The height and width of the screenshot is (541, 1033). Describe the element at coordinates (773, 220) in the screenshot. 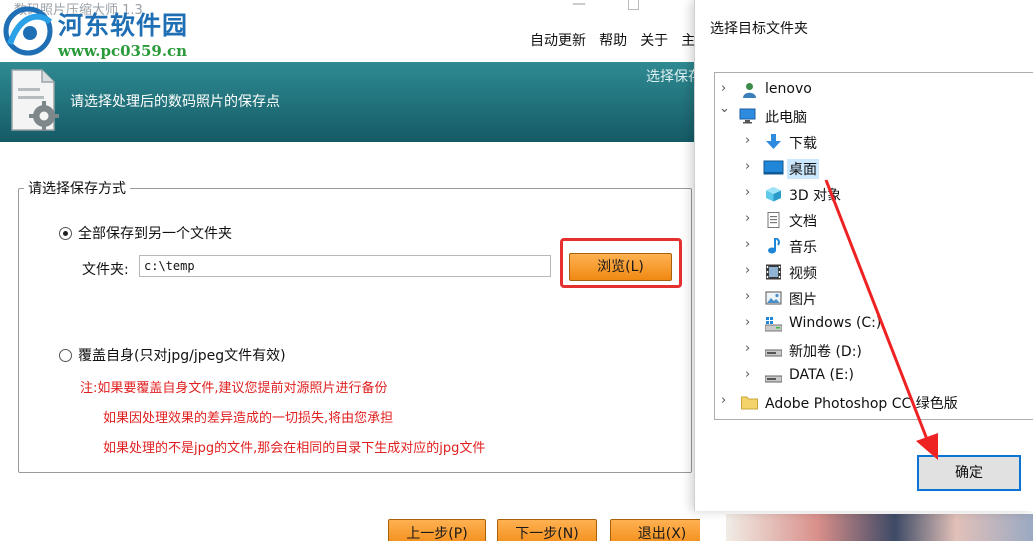

I see `document-icon` at that location.